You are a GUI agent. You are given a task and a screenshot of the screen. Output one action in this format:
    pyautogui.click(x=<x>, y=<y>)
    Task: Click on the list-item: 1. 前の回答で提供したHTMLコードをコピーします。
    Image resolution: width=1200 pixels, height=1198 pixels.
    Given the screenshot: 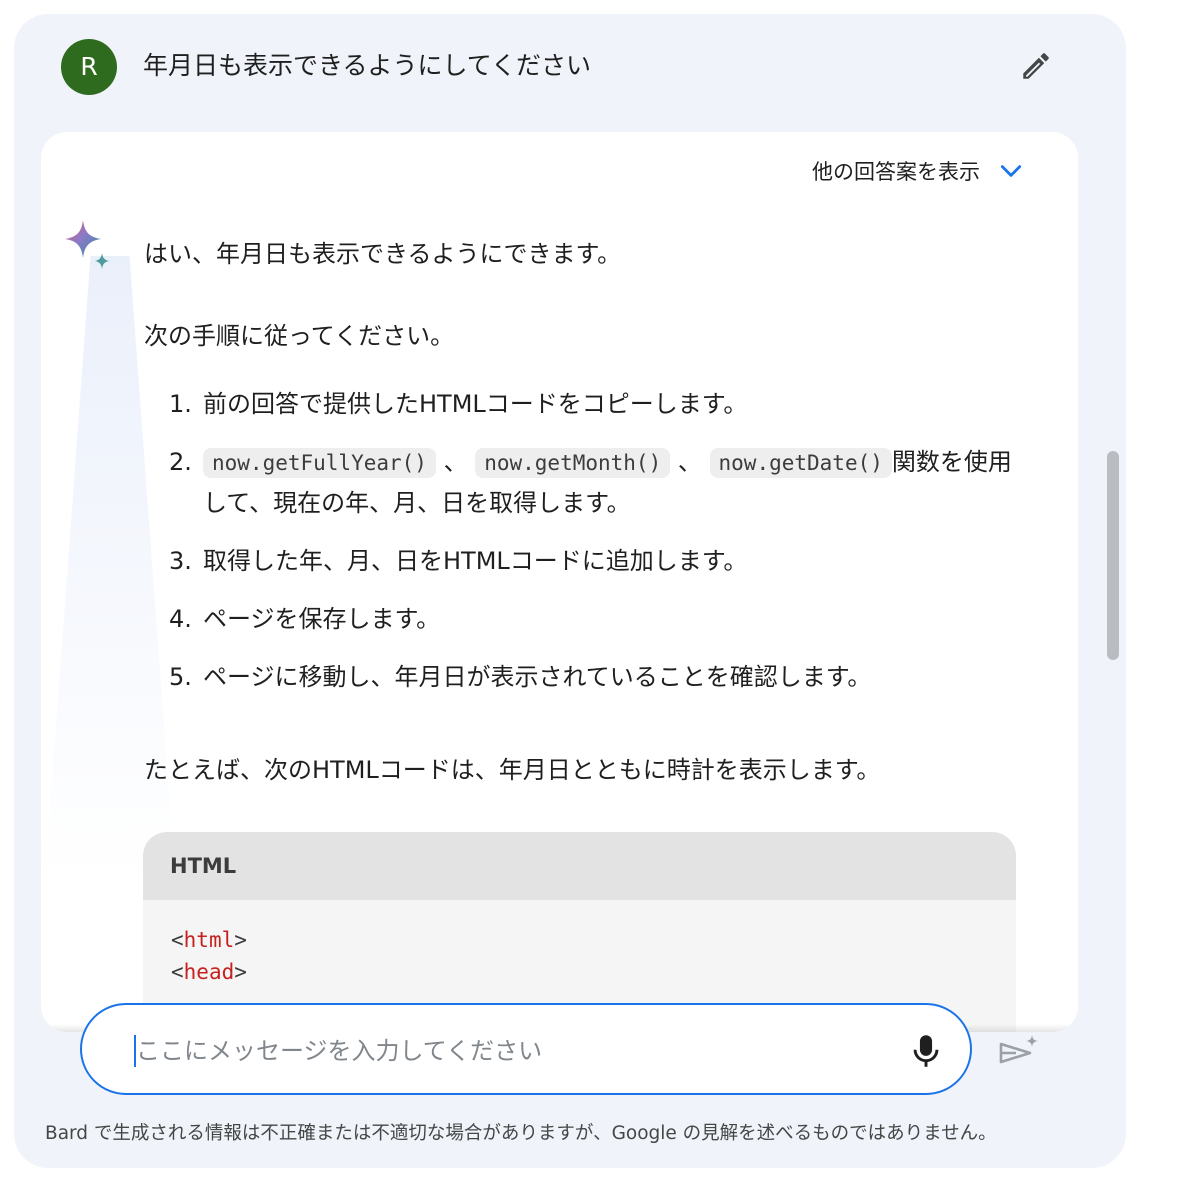 What is the action you would take?
    pyautogui.click(x=599, y=404)
    